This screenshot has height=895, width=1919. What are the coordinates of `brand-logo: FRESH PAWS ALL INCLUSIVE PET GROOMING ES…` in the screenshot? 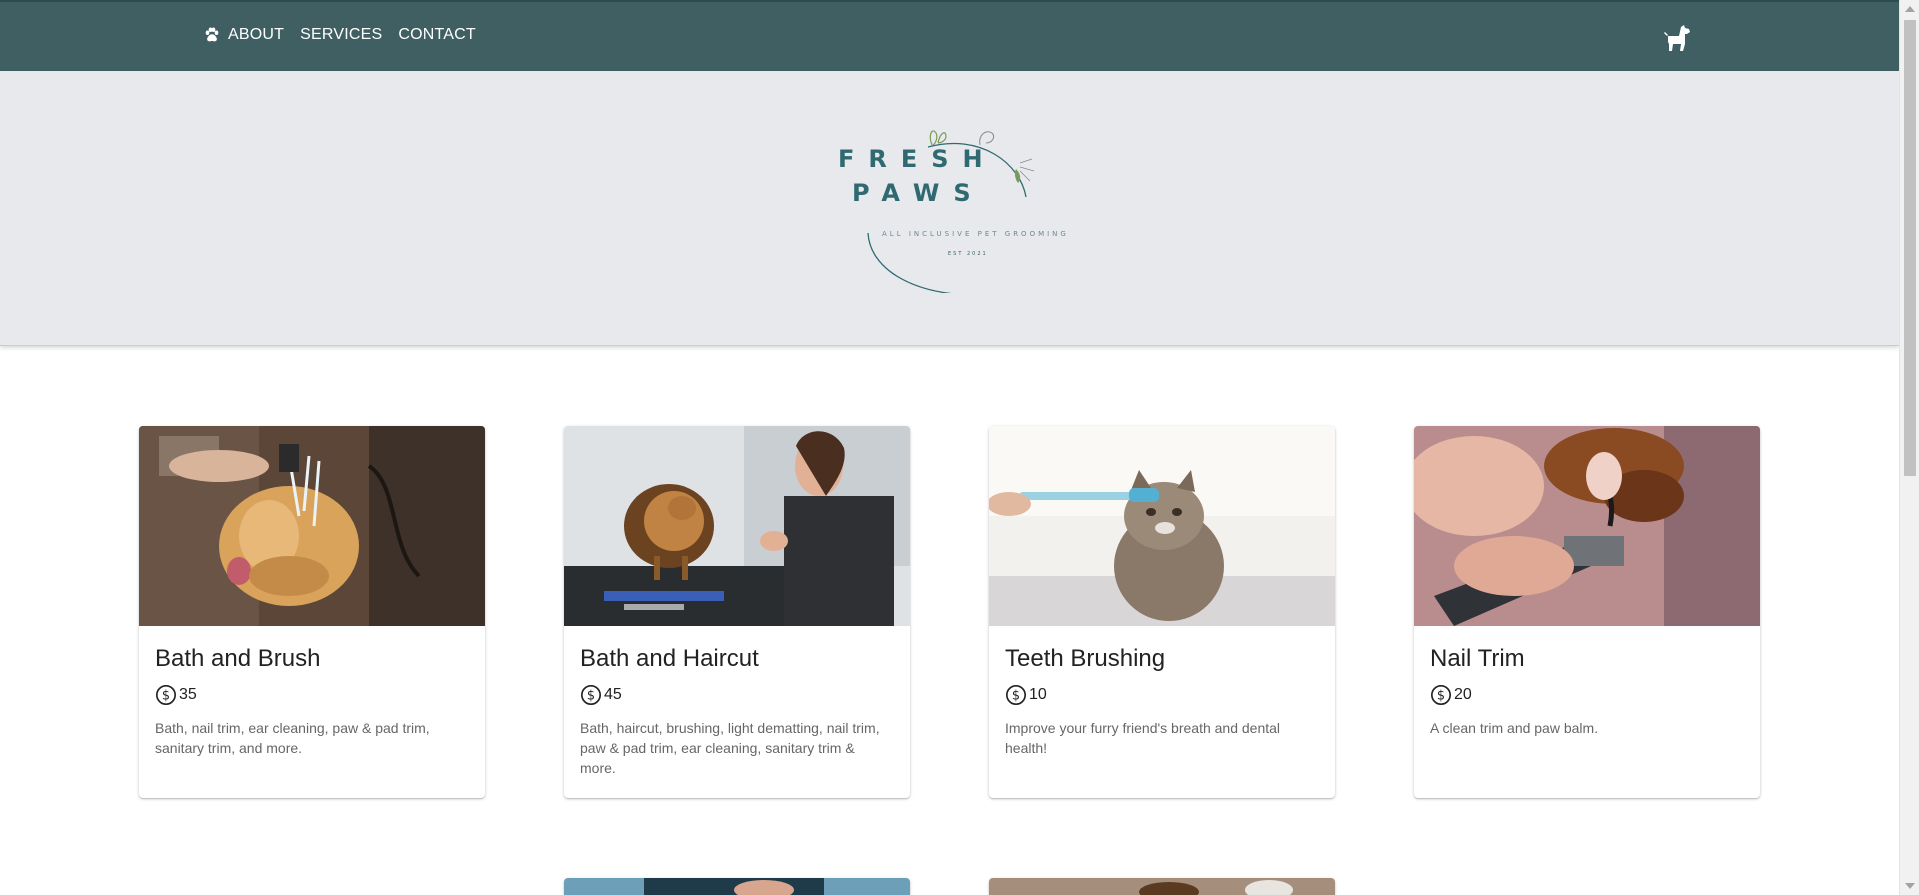 It's located at (950, 193).